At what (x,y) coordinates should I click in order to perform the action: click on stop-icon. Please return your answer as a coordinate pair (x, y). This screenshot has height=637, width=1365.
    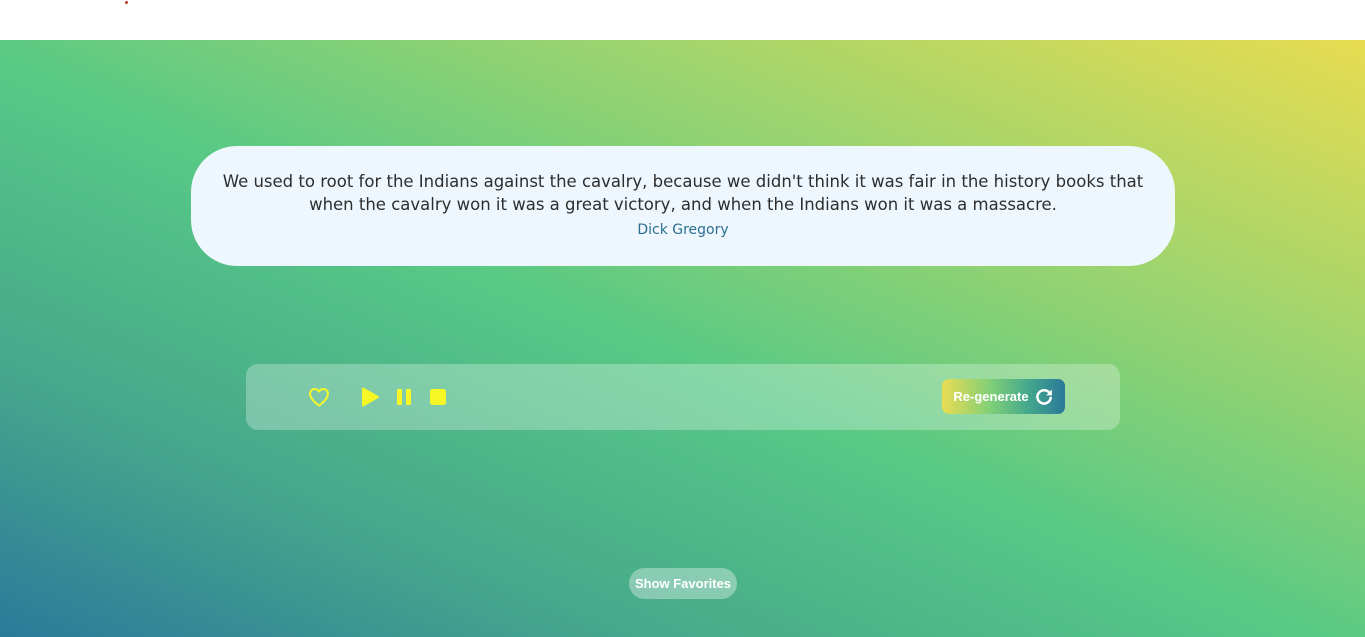
    Looking at the image, I should click on (438, 397).